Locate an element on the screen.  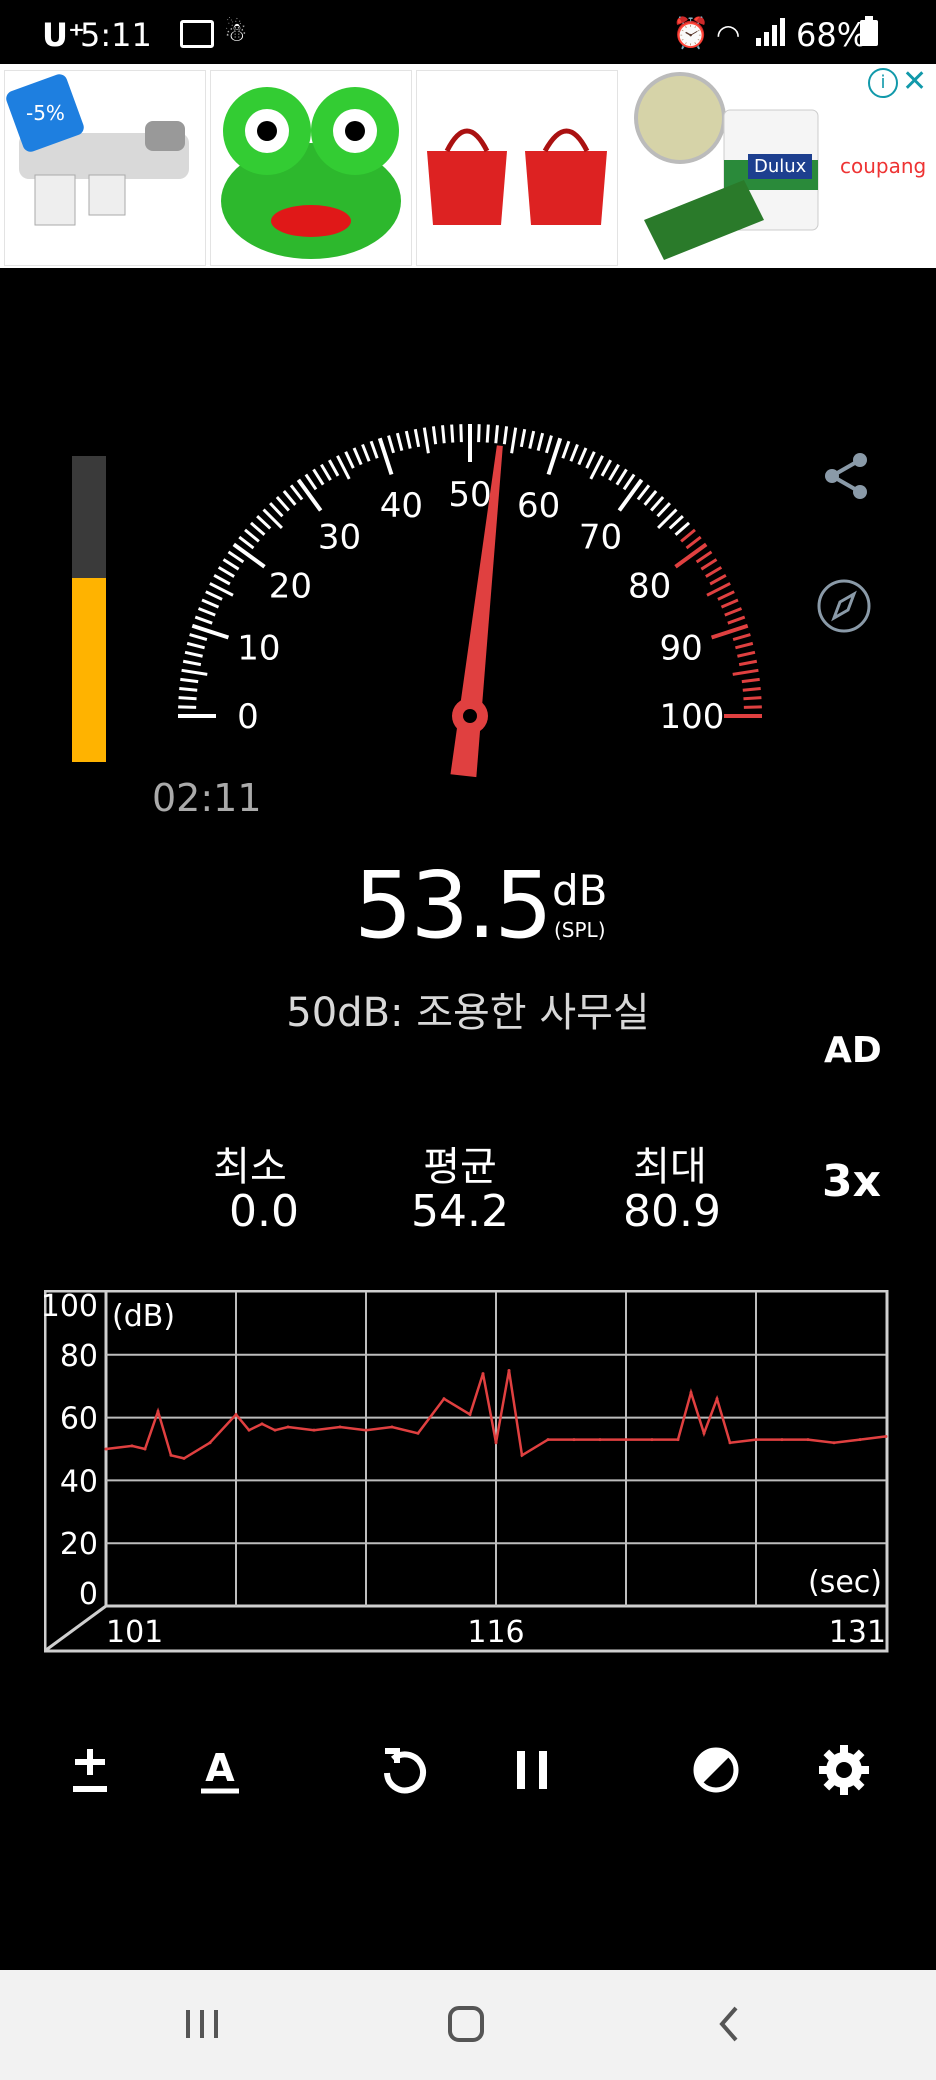
avg-label: 평균 is located at coordinates (460, 1167).